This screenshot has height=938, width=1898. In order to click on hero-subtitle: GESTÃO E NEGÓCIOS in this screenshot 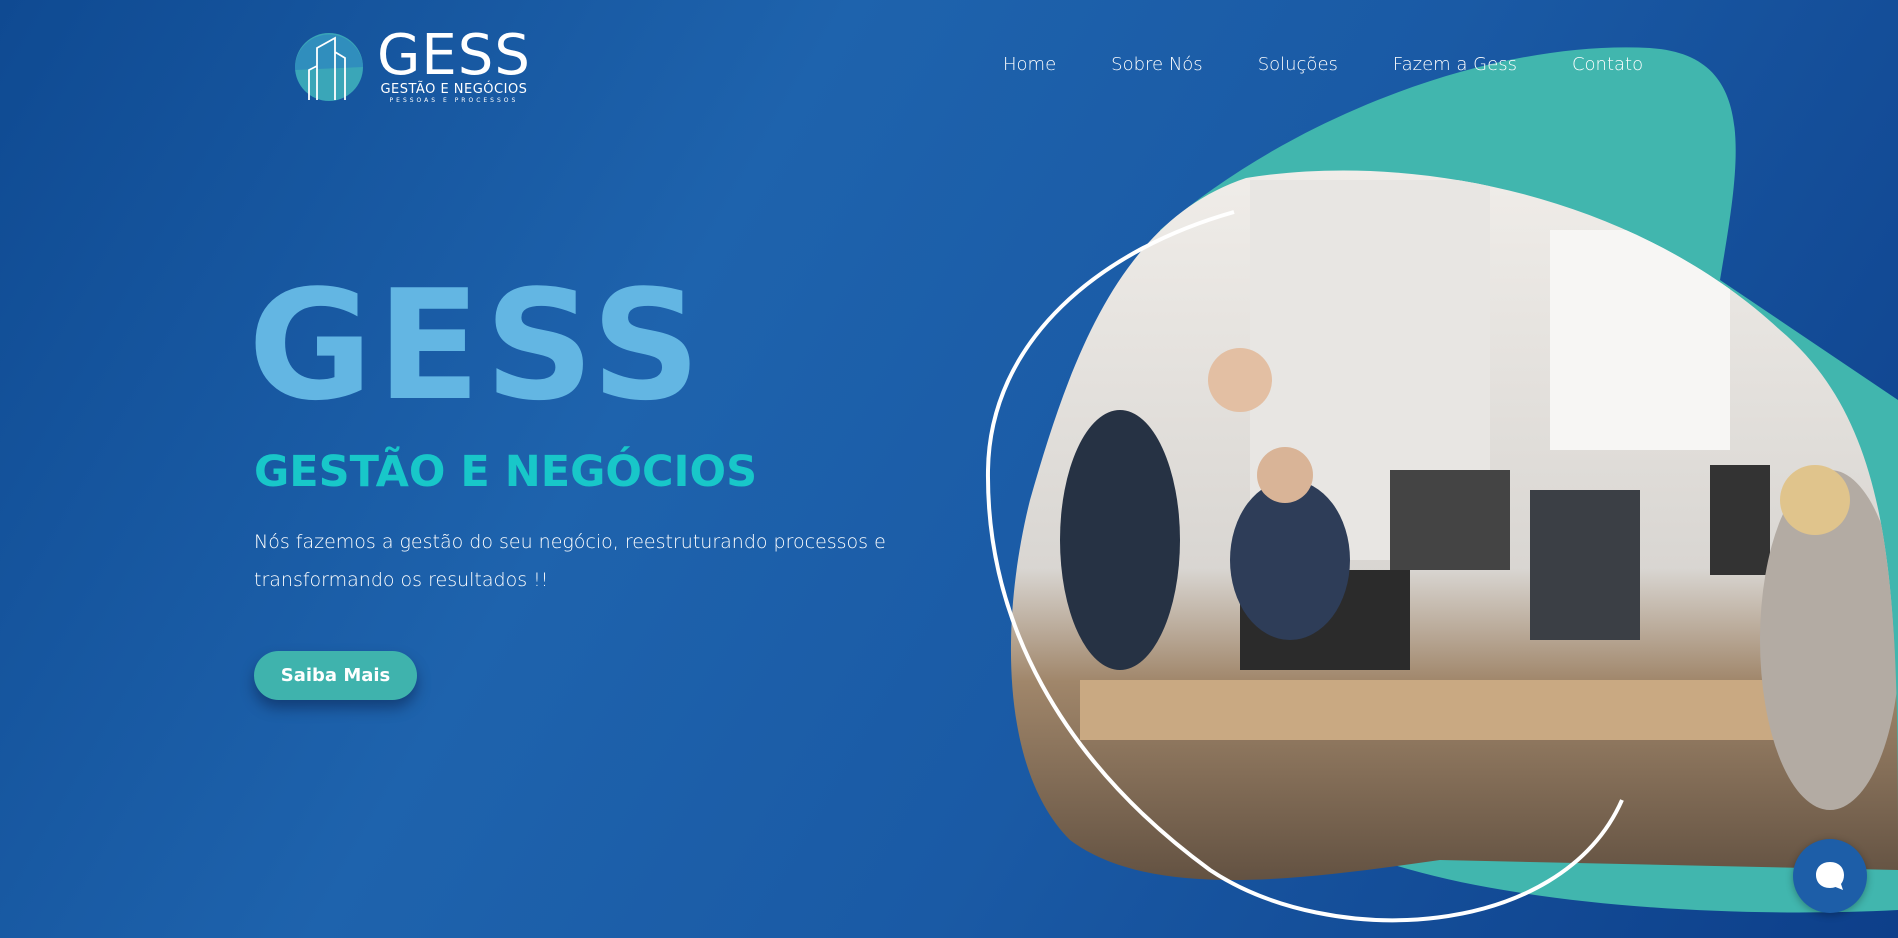, I will do `click(506, 472)`.